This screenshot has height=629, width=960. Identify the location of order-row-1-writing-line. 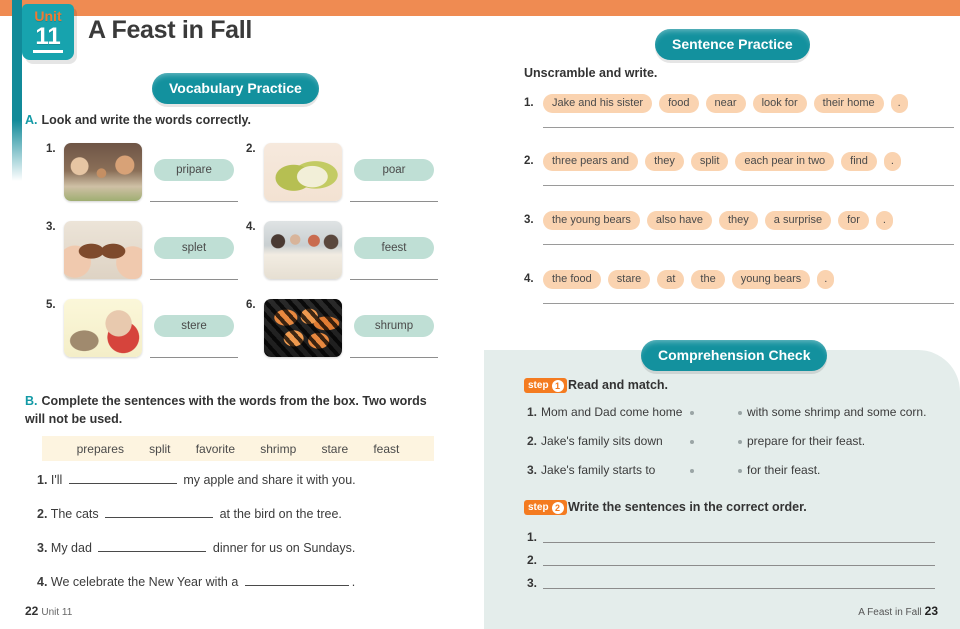
(739, 542).